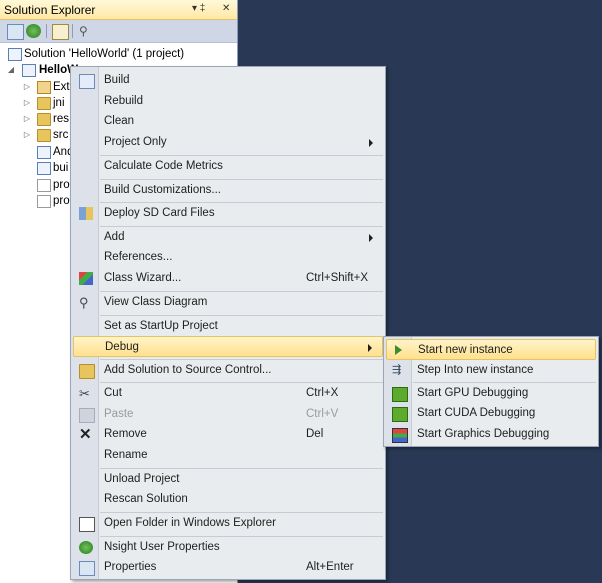 The height and width of the screenshot is (583, 602). I want to click on menu-item-rename: Rename, so click(228, 455).